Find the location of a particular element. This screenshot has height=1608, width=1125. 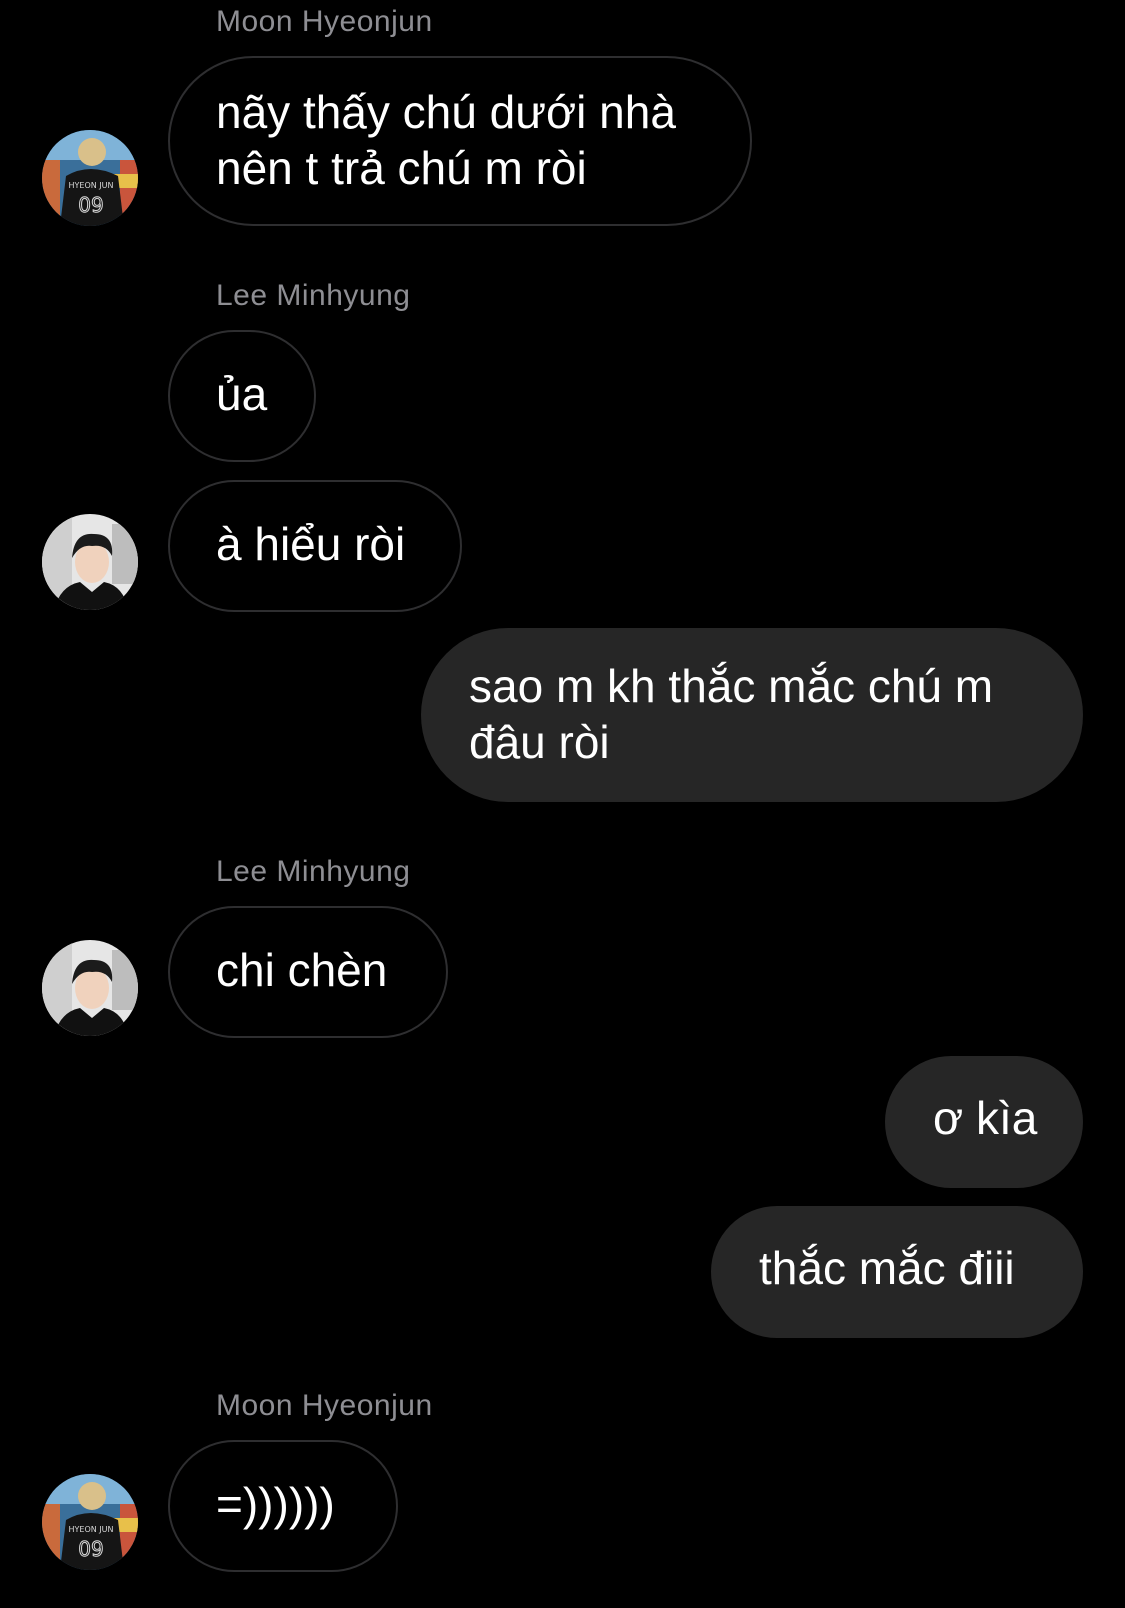

message-text: à hiểu ròi is located at coordinates (311, 544).